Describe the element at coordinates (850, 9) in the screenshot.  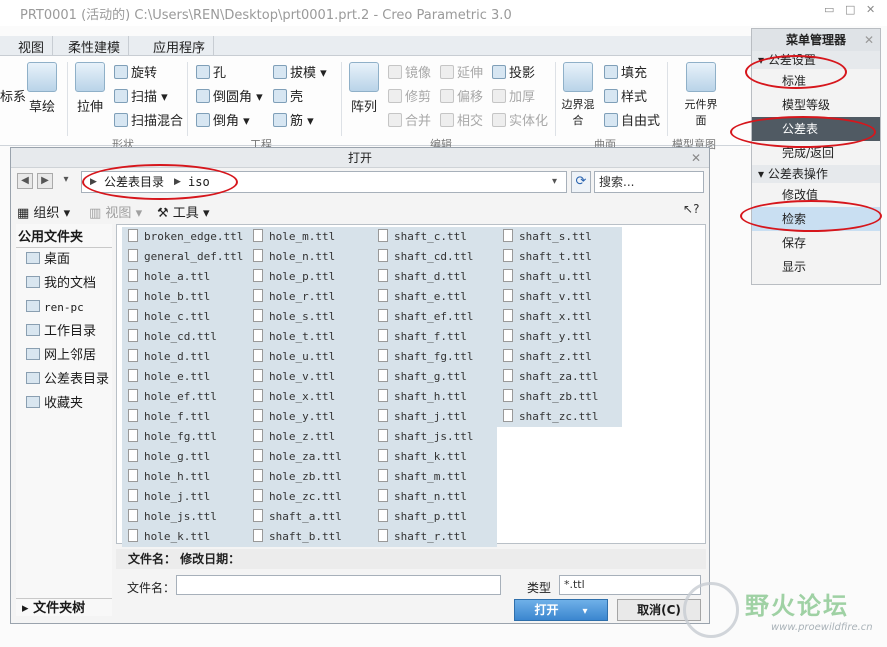
I see `maximize-icon: □` at that location.